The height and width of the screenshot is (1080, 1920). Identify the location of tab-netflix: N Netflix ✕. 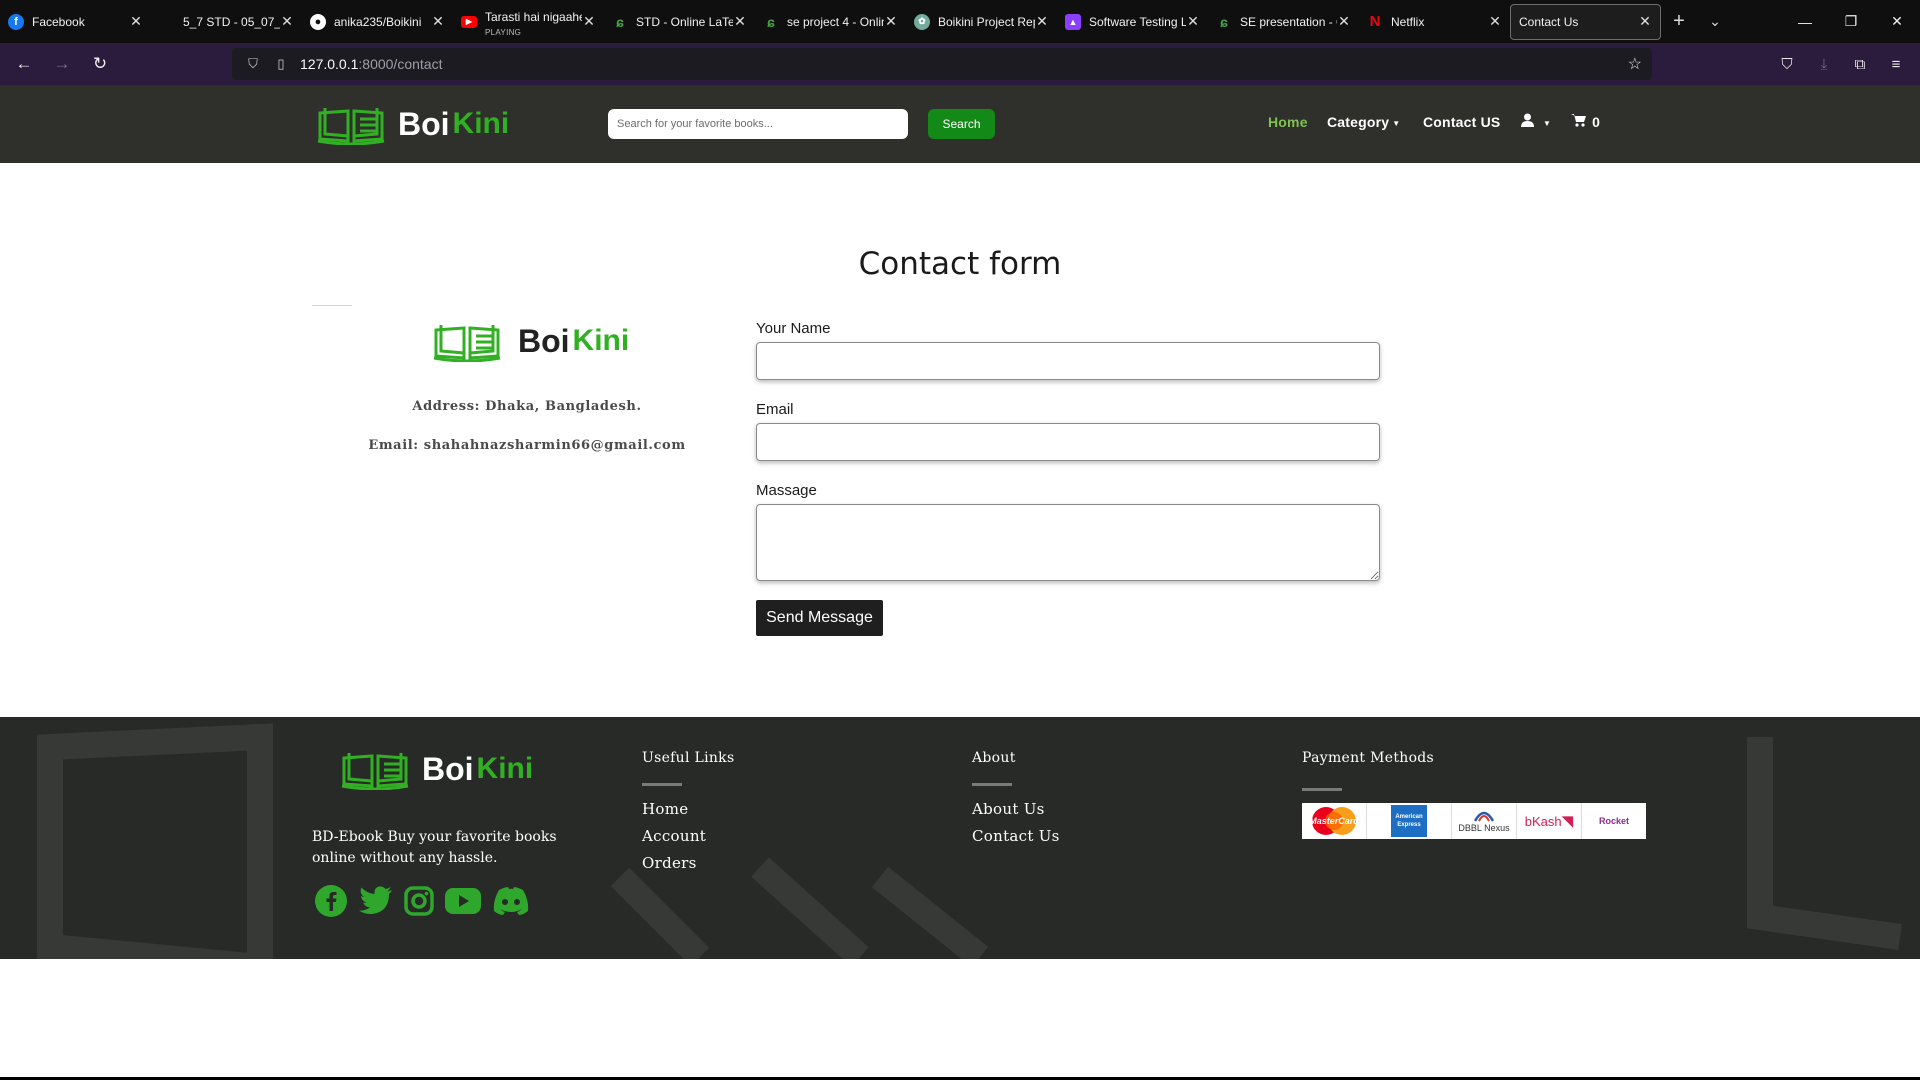
(1434, 22).